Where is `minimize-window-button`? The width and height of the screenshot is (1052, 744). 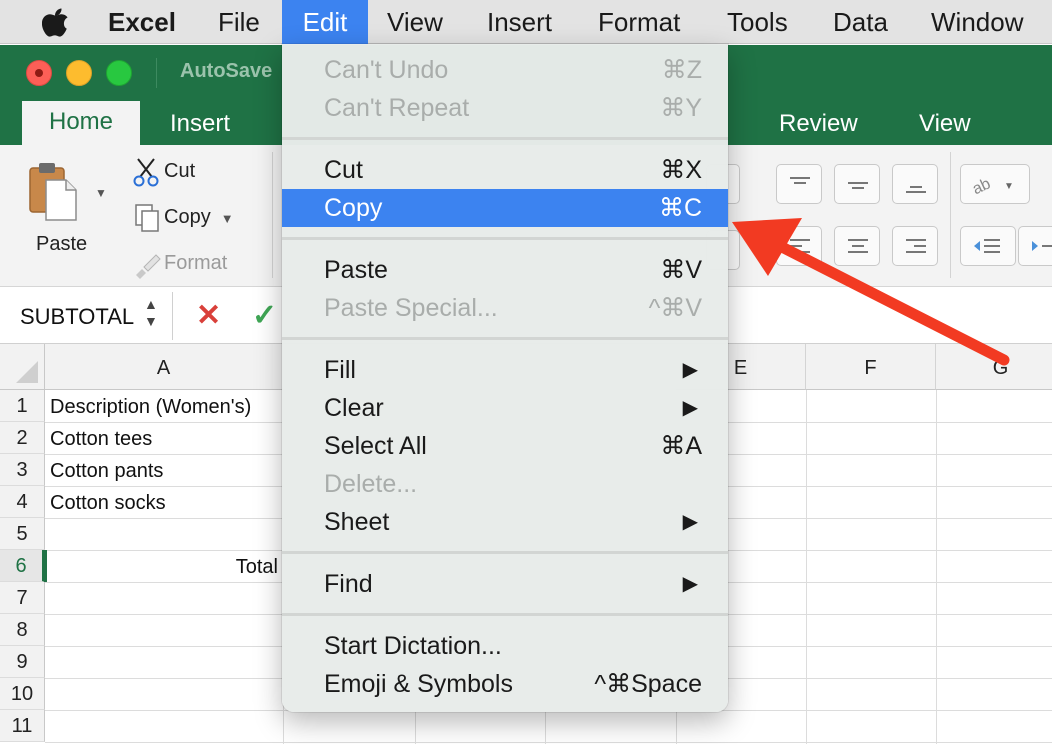 minimize-window-button is located at coordinates (79, 73).